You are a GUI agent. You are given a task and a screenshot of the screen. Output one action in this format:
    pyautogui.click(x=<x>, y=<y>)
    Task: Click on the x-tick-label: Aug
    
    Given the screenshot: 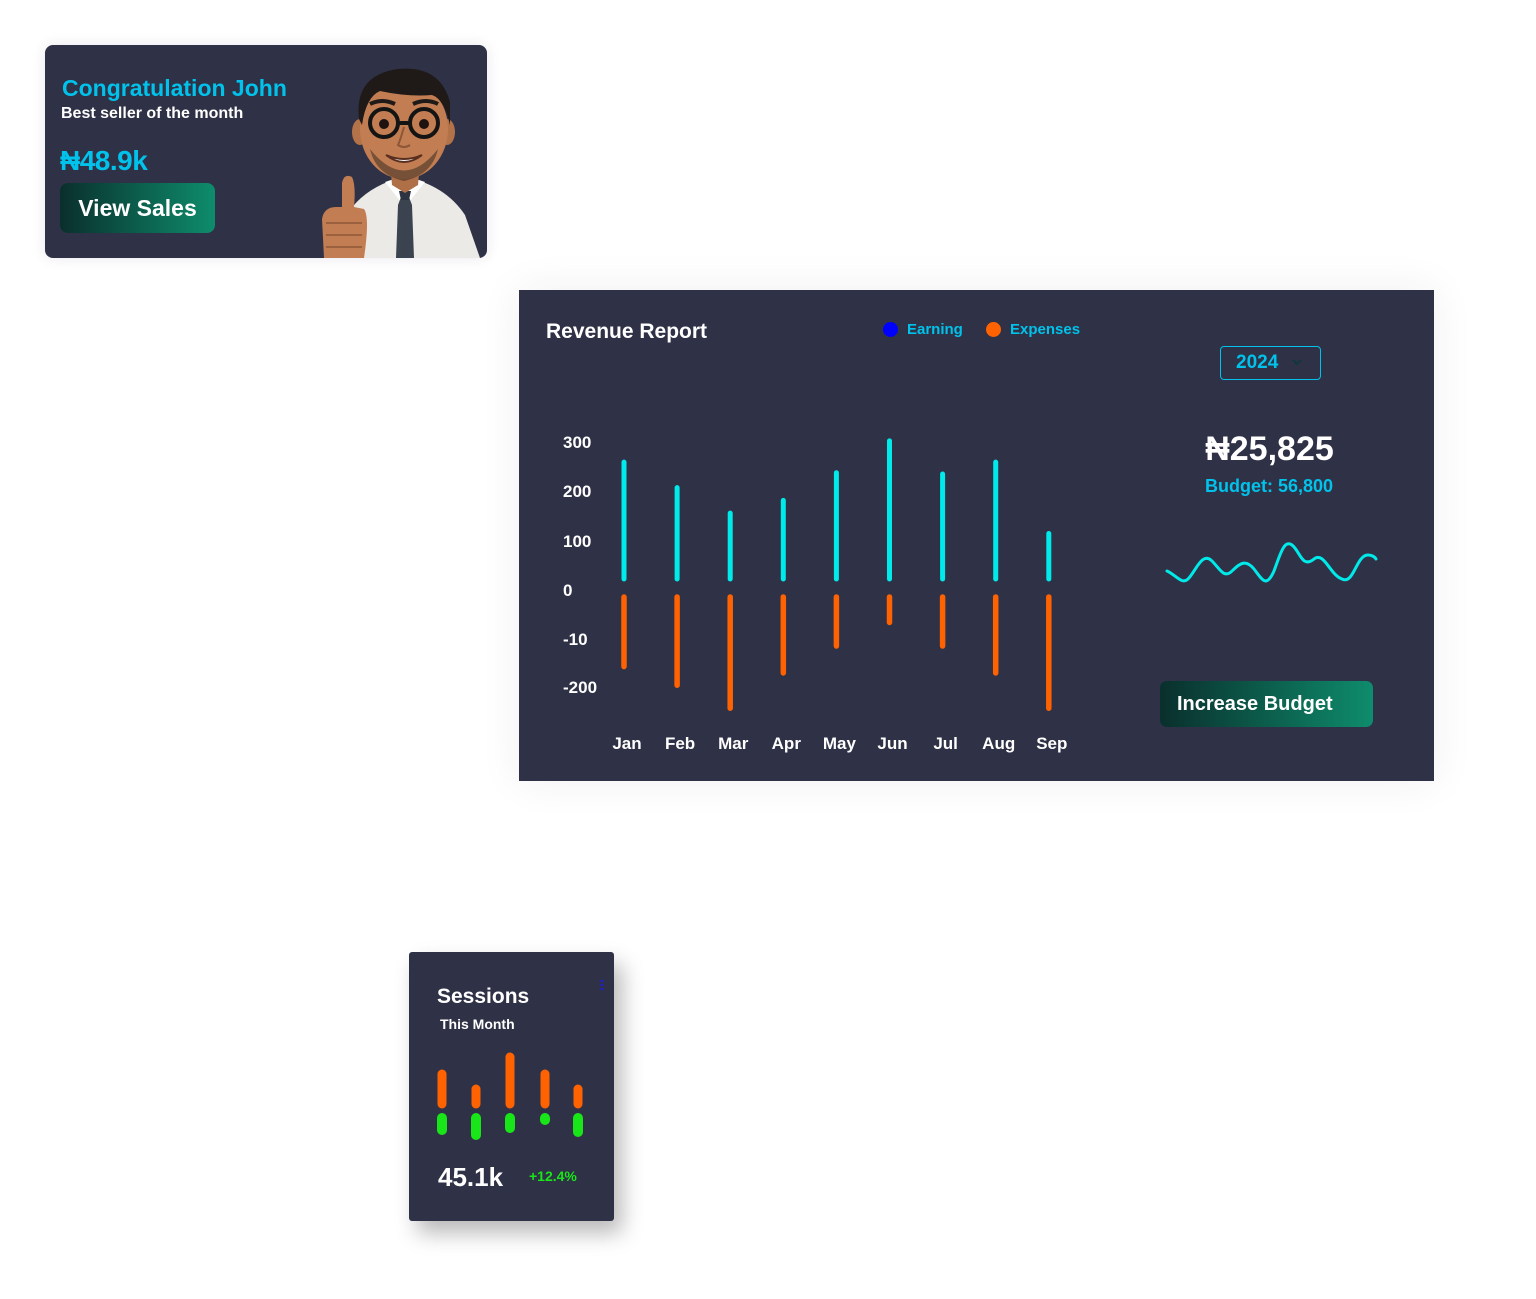 What is the action you would take?
    pyautogui.click(x=998, y=743)
    